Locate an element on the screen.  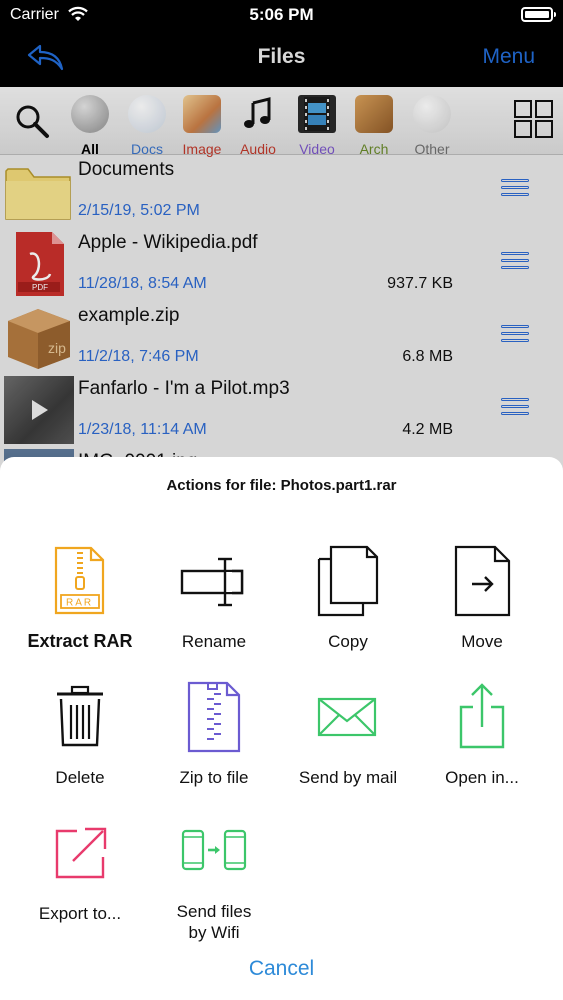
svg-text: RAR is located at coordinates (79, 603).